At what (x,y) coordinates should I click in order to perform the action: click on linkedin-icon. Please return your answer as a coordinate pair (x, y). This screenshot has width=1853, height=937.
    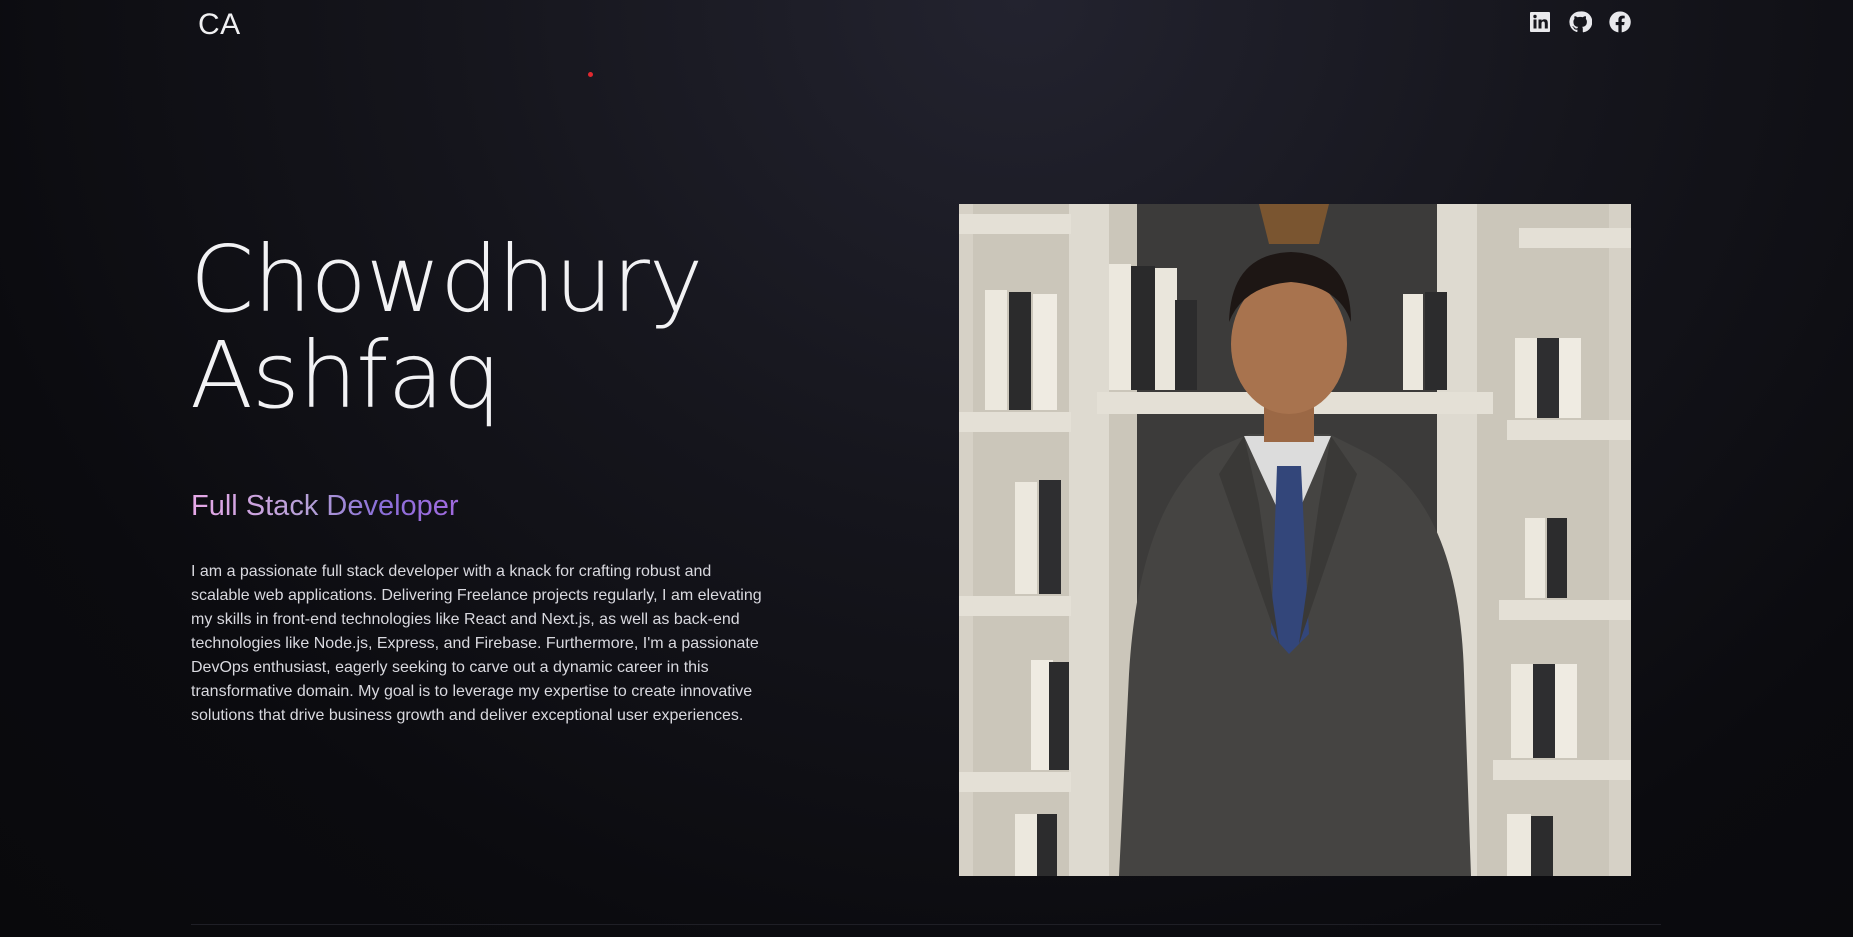
    Looking at the image, I should click on (1540, 22).